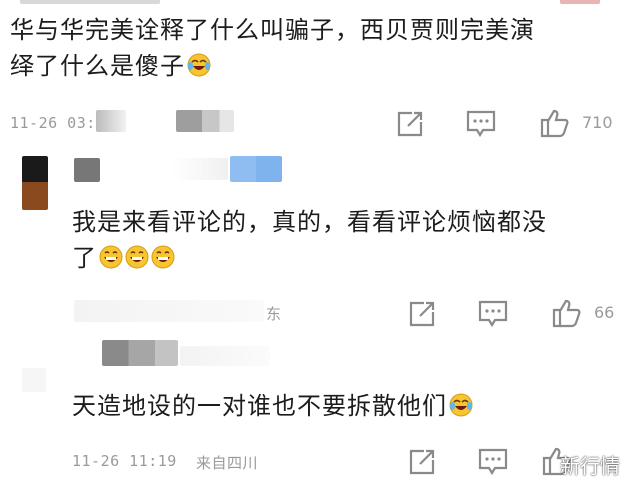 Image resolution: width=640 pixels, height=488 pixels. I want to click on reply-text-content: 天造地设的一对谁也不要拆散他们, so click(259, 406).